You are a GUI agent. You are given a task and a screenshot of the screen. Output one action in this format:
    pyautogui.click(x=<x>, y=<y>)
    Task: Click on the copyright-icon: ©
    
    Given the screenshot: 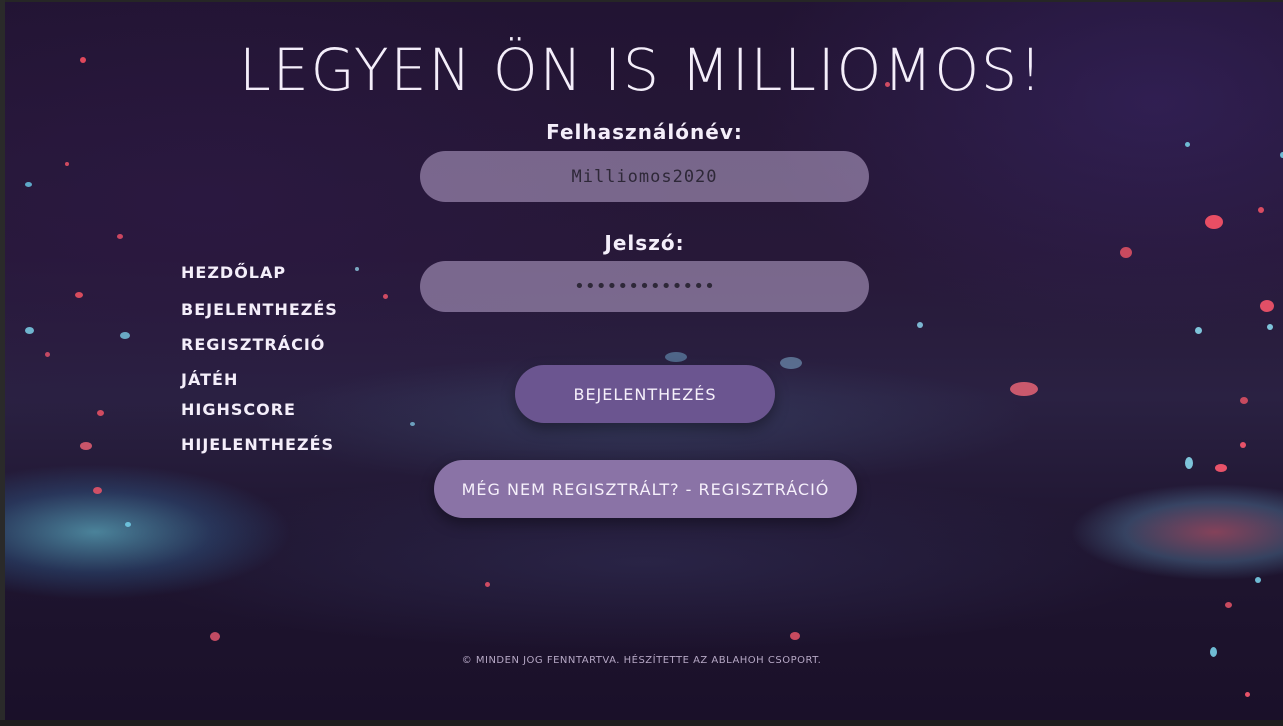 What is the action you would take?
    pyautogui.click(x=467, y=660)
    